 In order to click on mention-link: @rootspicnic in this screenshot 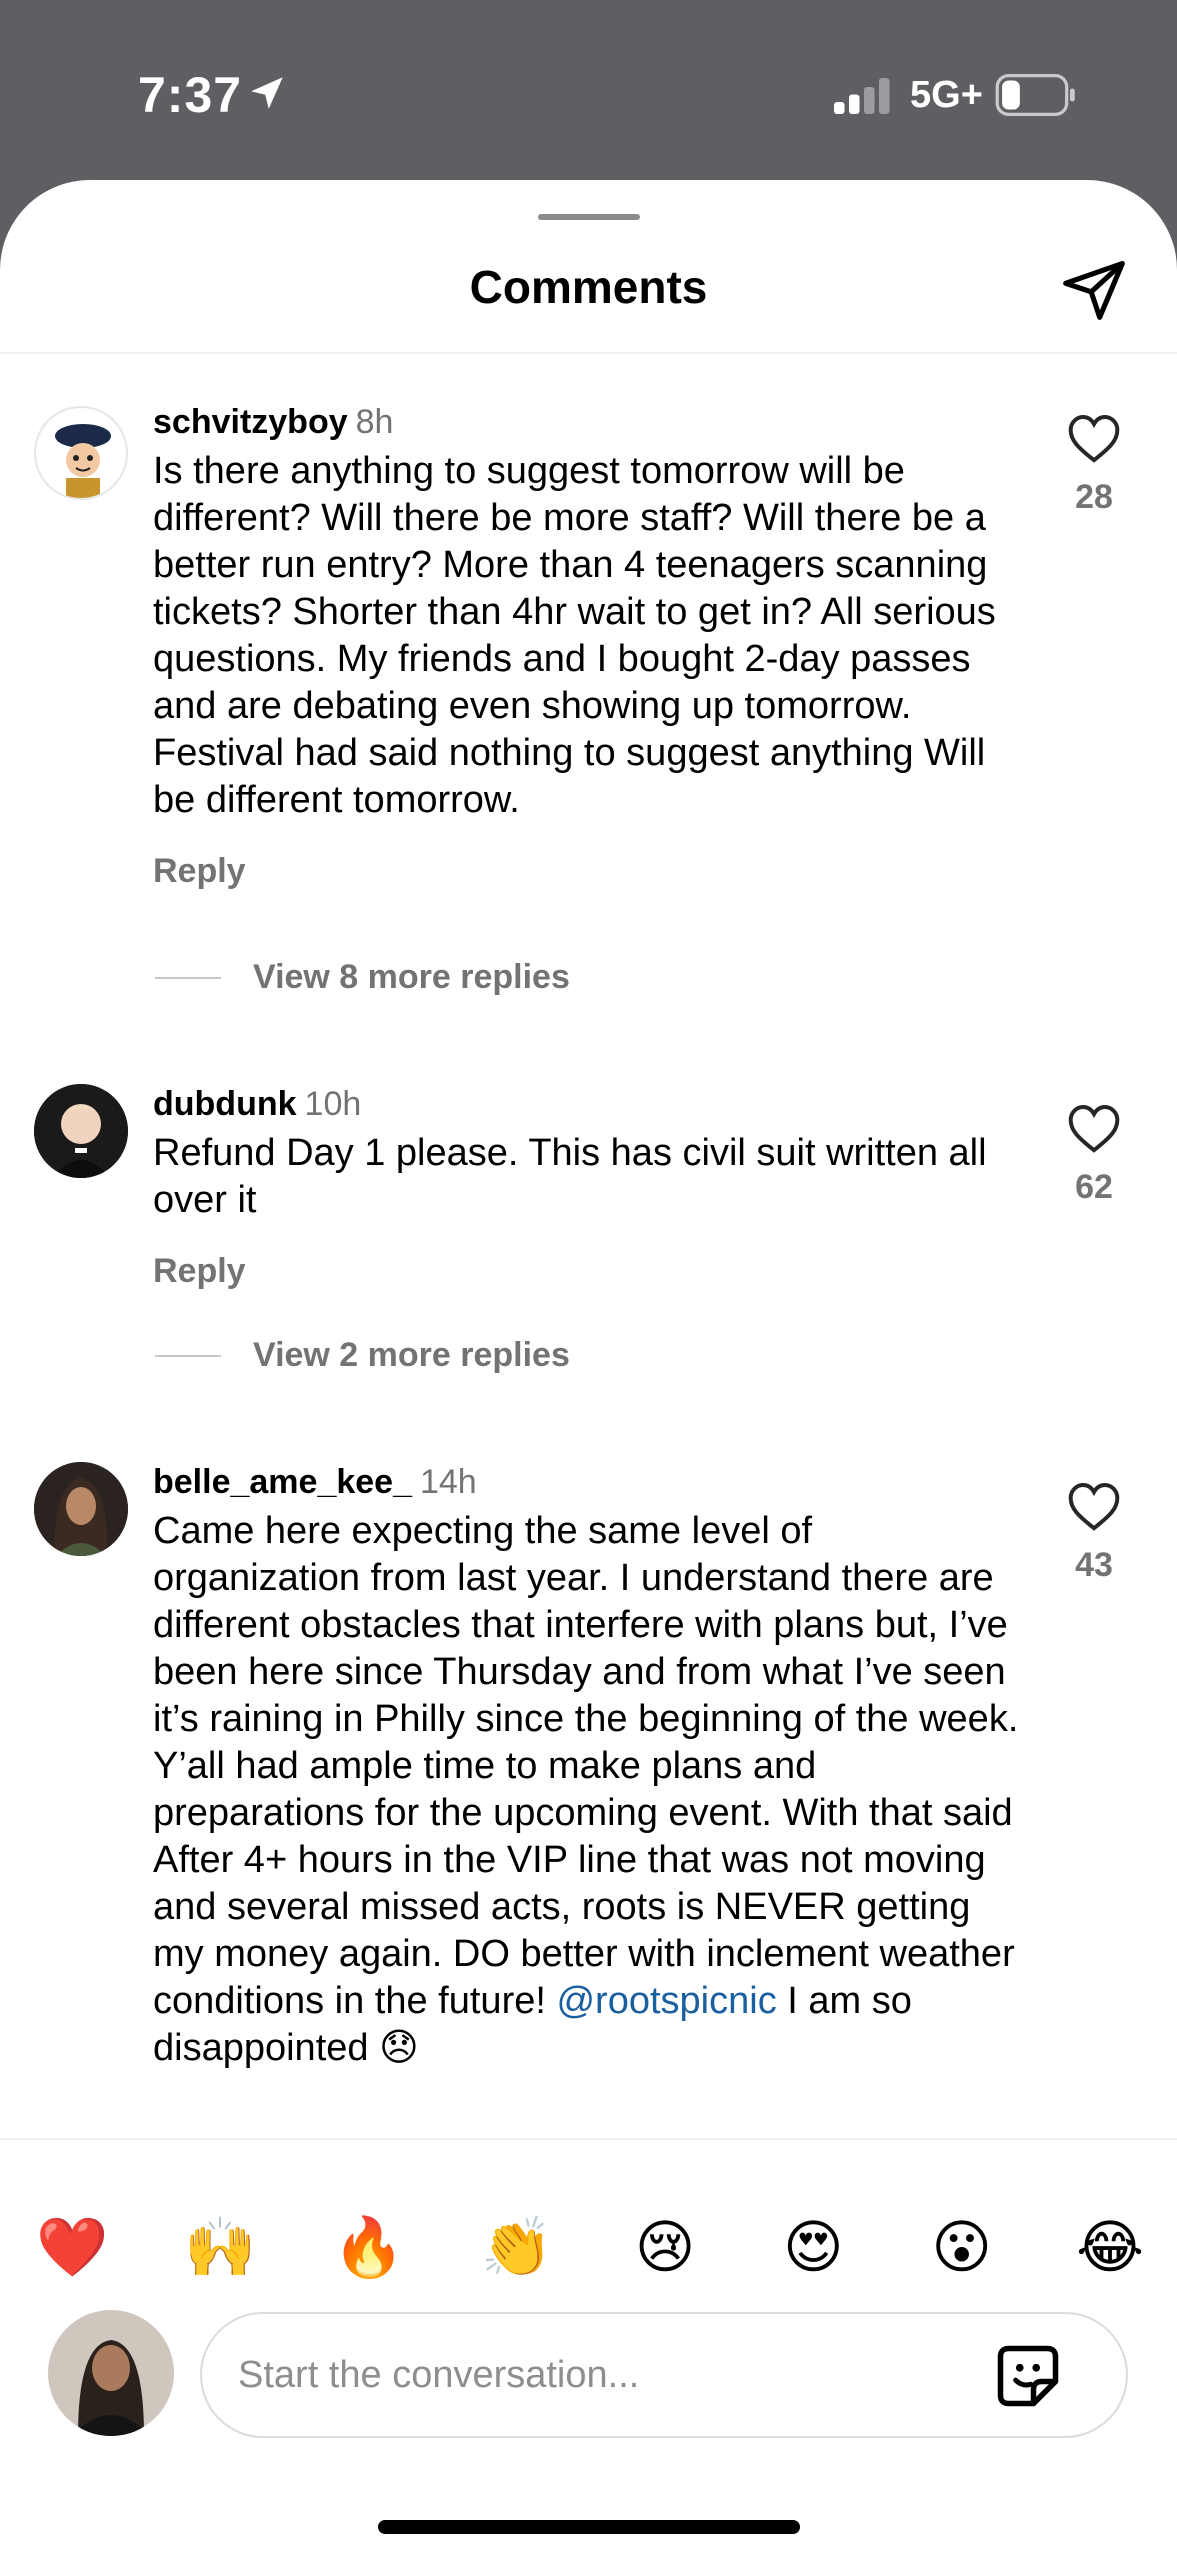, I will do `click(666, 2001)`.